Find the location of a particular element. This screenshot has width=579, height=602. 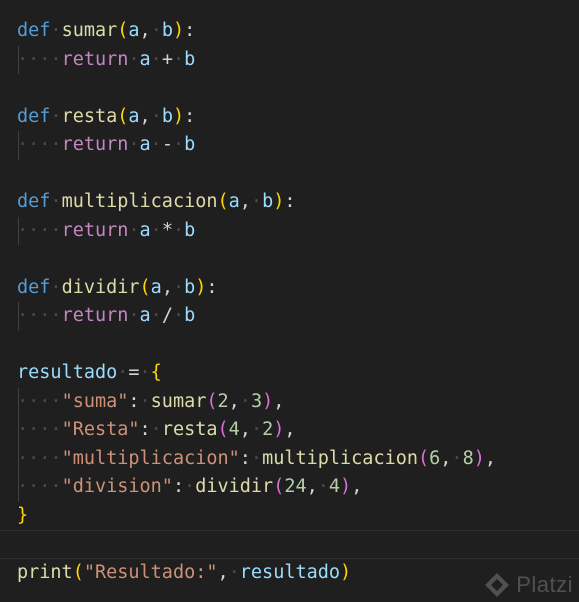

code-line: ····return·a·*·b is located at coordinates (289, 230).